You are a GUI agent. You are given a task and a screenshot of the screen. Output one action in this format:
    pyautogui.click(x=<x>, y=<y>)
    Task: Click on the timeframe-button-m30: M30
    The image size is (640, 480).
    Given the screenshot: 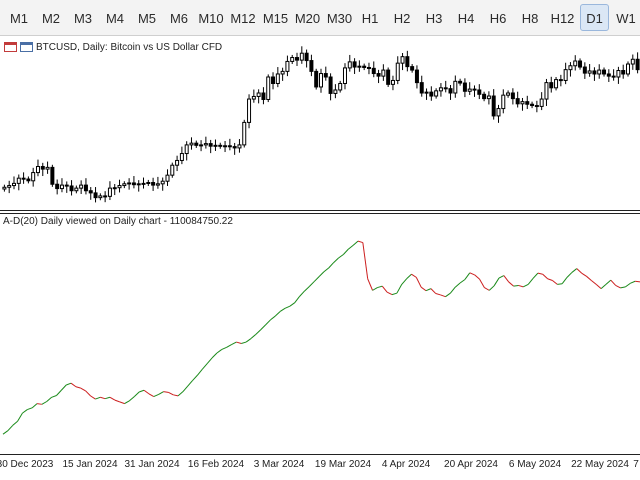 What is the action you would take?
    pyautogui.click(x=339, y=17)
    